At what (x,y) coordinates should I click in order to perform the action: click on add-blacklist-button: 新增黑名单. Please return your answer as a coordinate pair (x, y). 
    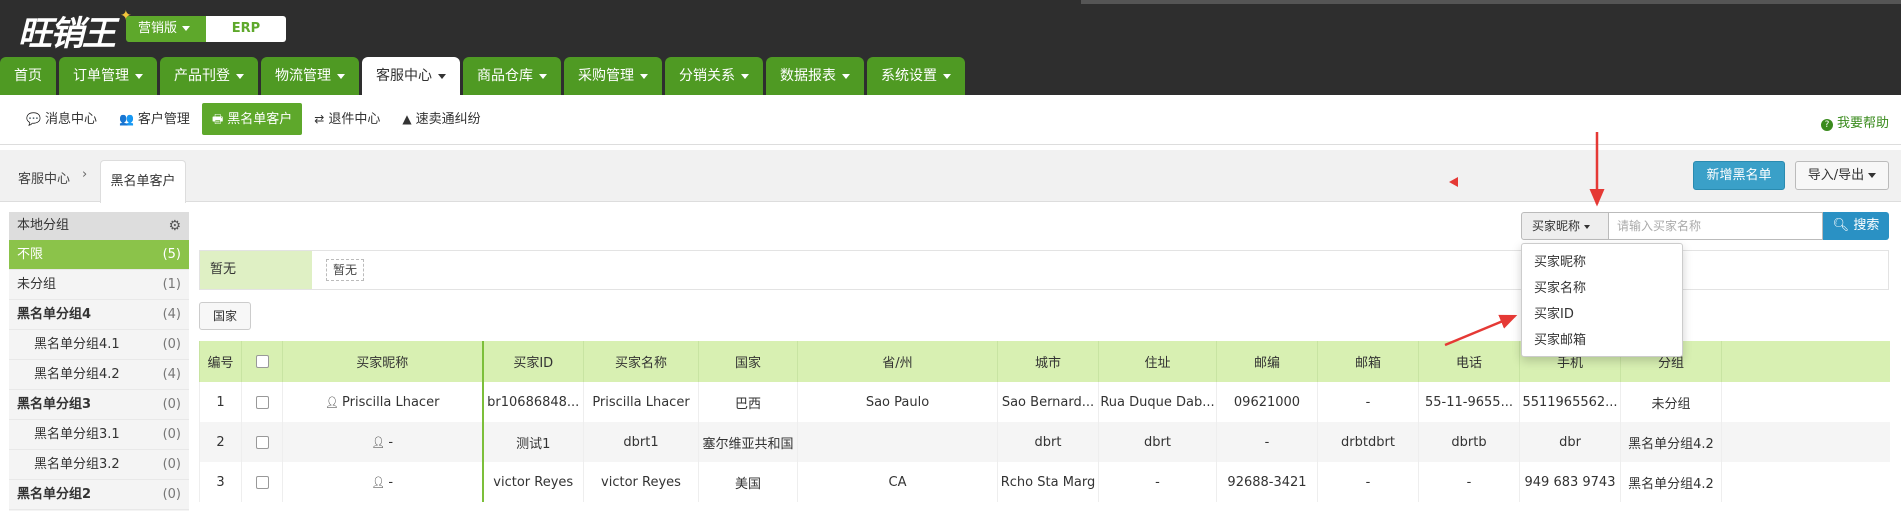
    Looking at the image, I should click on (1739, 175).